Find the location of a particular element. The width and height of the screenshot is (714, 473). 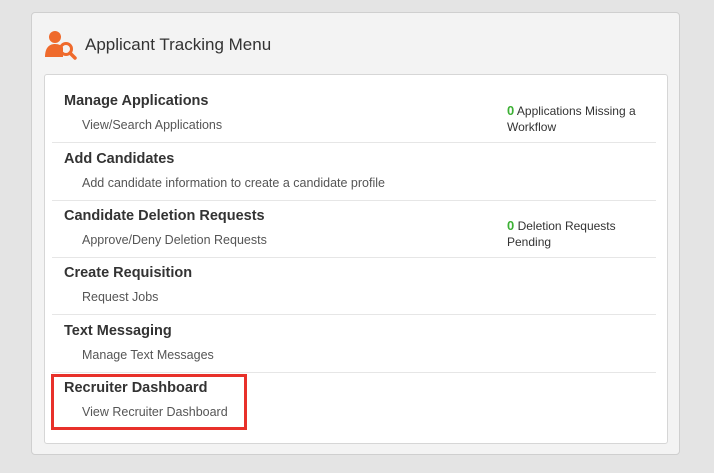

menu-item-text-messaging: Text Messaging Manage Text Messages is located at coordinates (354, 348).